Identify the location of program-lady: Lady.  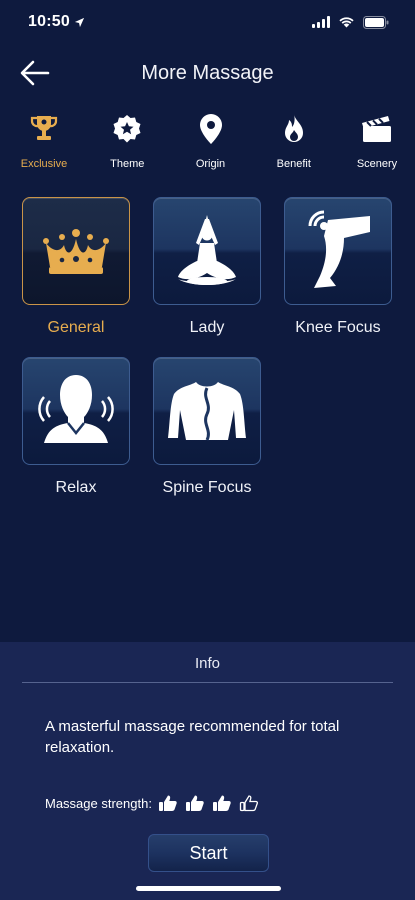
(207, 267).